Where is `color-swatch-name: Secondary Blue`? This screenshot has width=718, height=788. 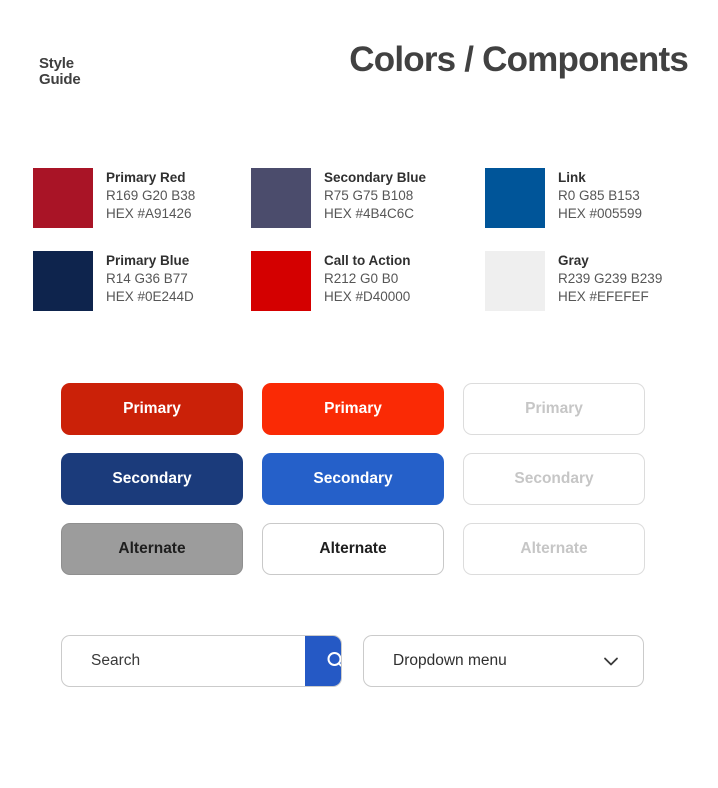
color-swatch-name: Secondary Blue is located at coordinates (375, 177).